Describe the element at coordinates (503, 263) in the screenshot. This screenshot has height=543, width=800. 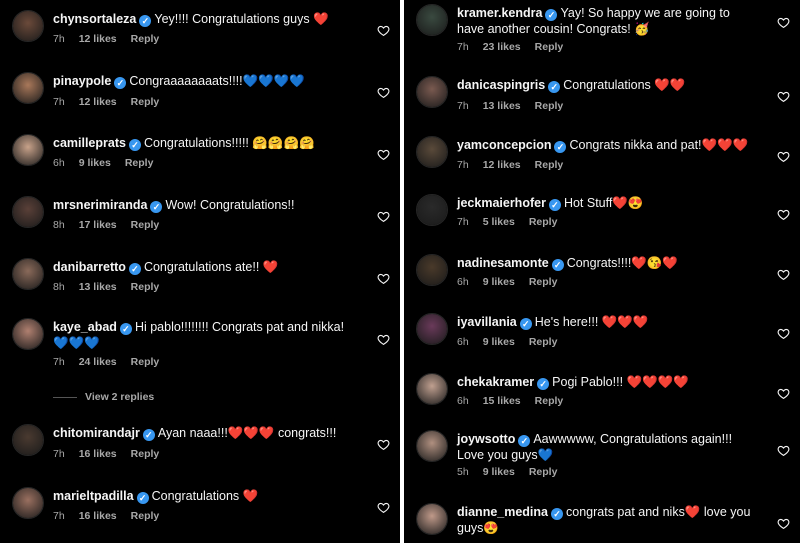
I see `comment-username: nadinesamonte` at that location.